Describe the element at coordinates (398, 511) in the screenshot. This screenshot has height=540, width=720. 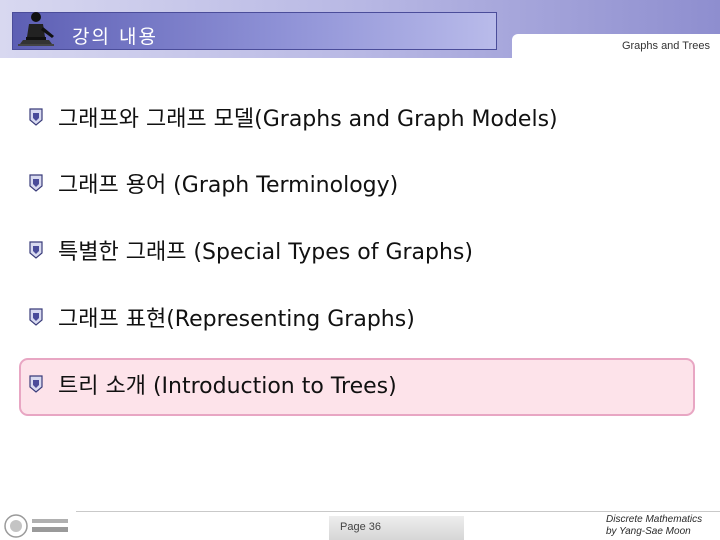
I see `footer-divider` at that location.